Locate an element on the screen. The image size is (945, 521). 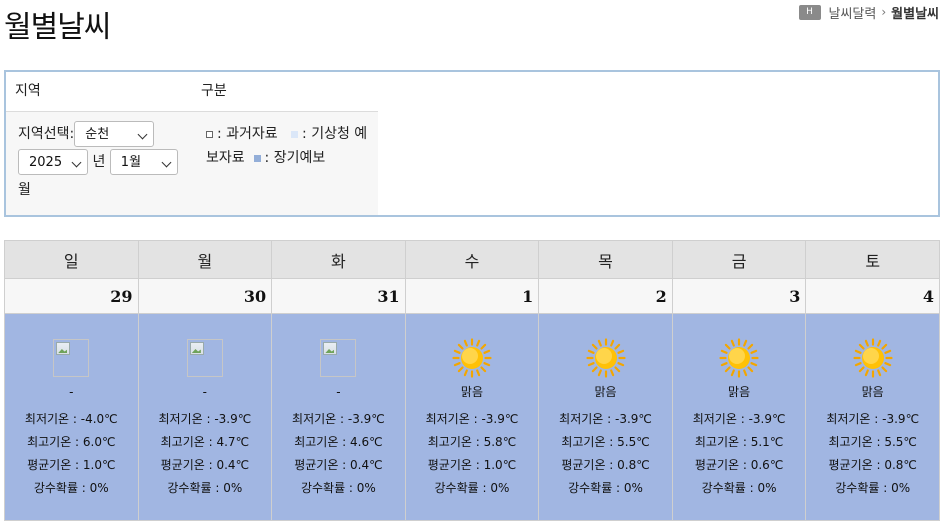
category-column: 구분 : 과거자료 : 기상청 예보자료 : 장기예보 is located at coordinates (285, 143).